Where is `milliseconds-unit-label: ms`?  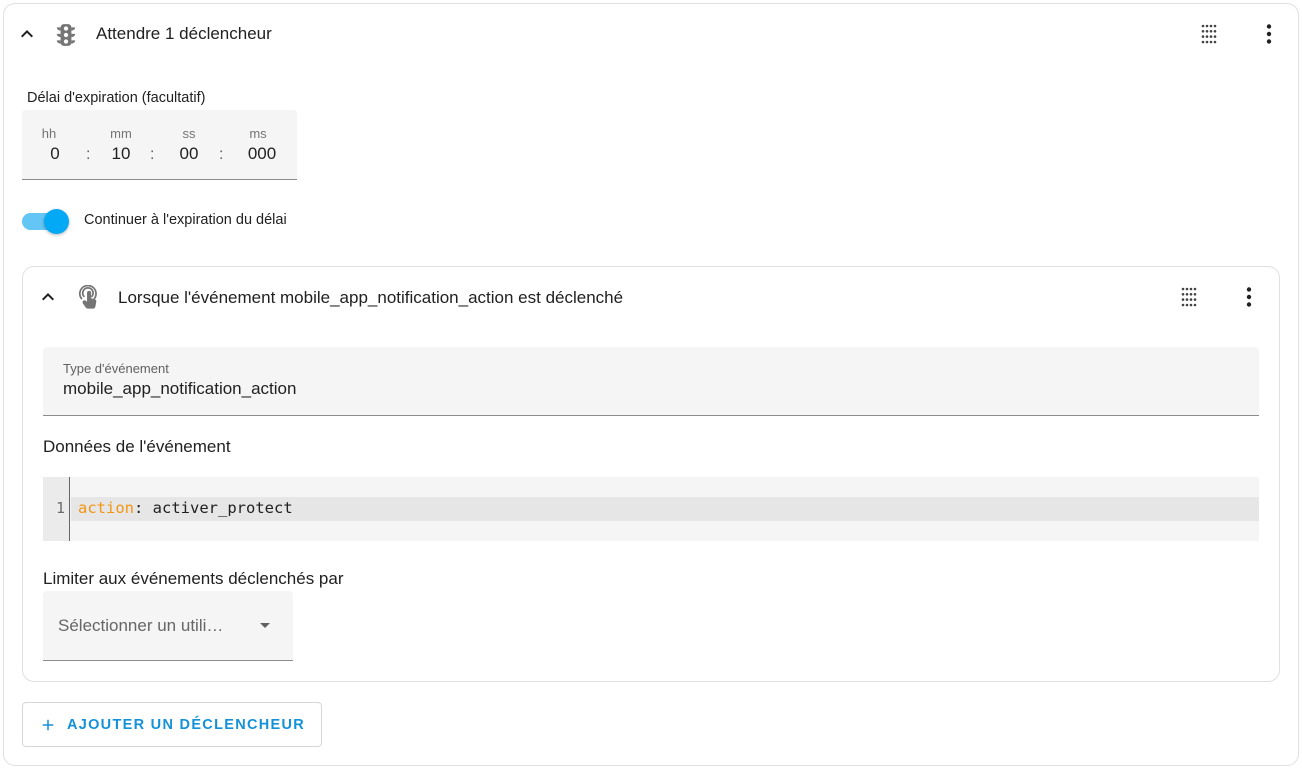
milliseconds-unit-label: ms is located at coordinates (258, 133).